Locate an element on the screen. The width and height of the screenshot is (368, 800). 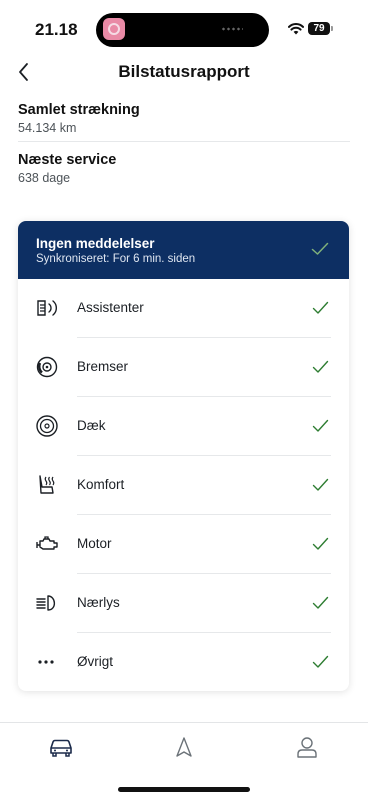
banner-title: Ingen meddelelser is located at coordinates (95, 243).